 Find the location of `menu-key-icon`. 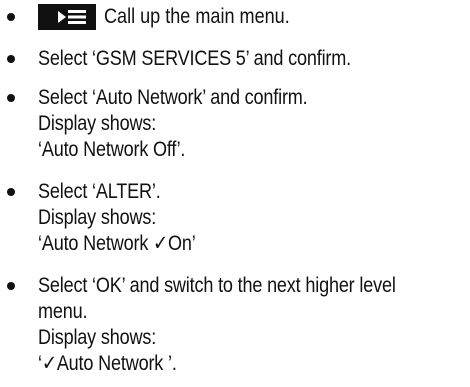

menu-key-icon is located at coordinates (67, 17).